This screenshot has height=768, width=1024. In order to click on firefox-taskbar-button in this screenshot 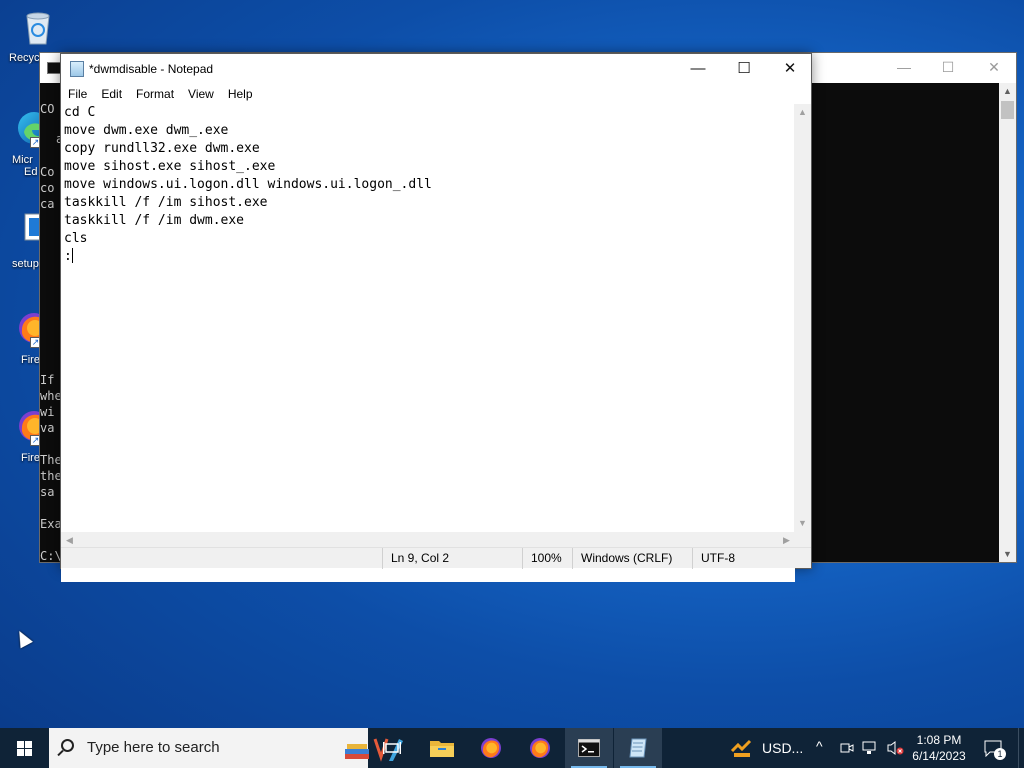, I will do `click(491, 748)`.